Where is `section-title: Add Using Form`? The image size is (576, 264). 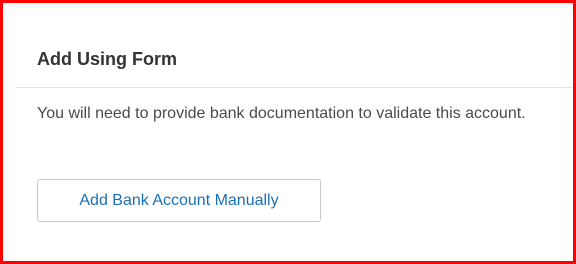
section-title: Add Using Form is located at coordinates (107, 59).